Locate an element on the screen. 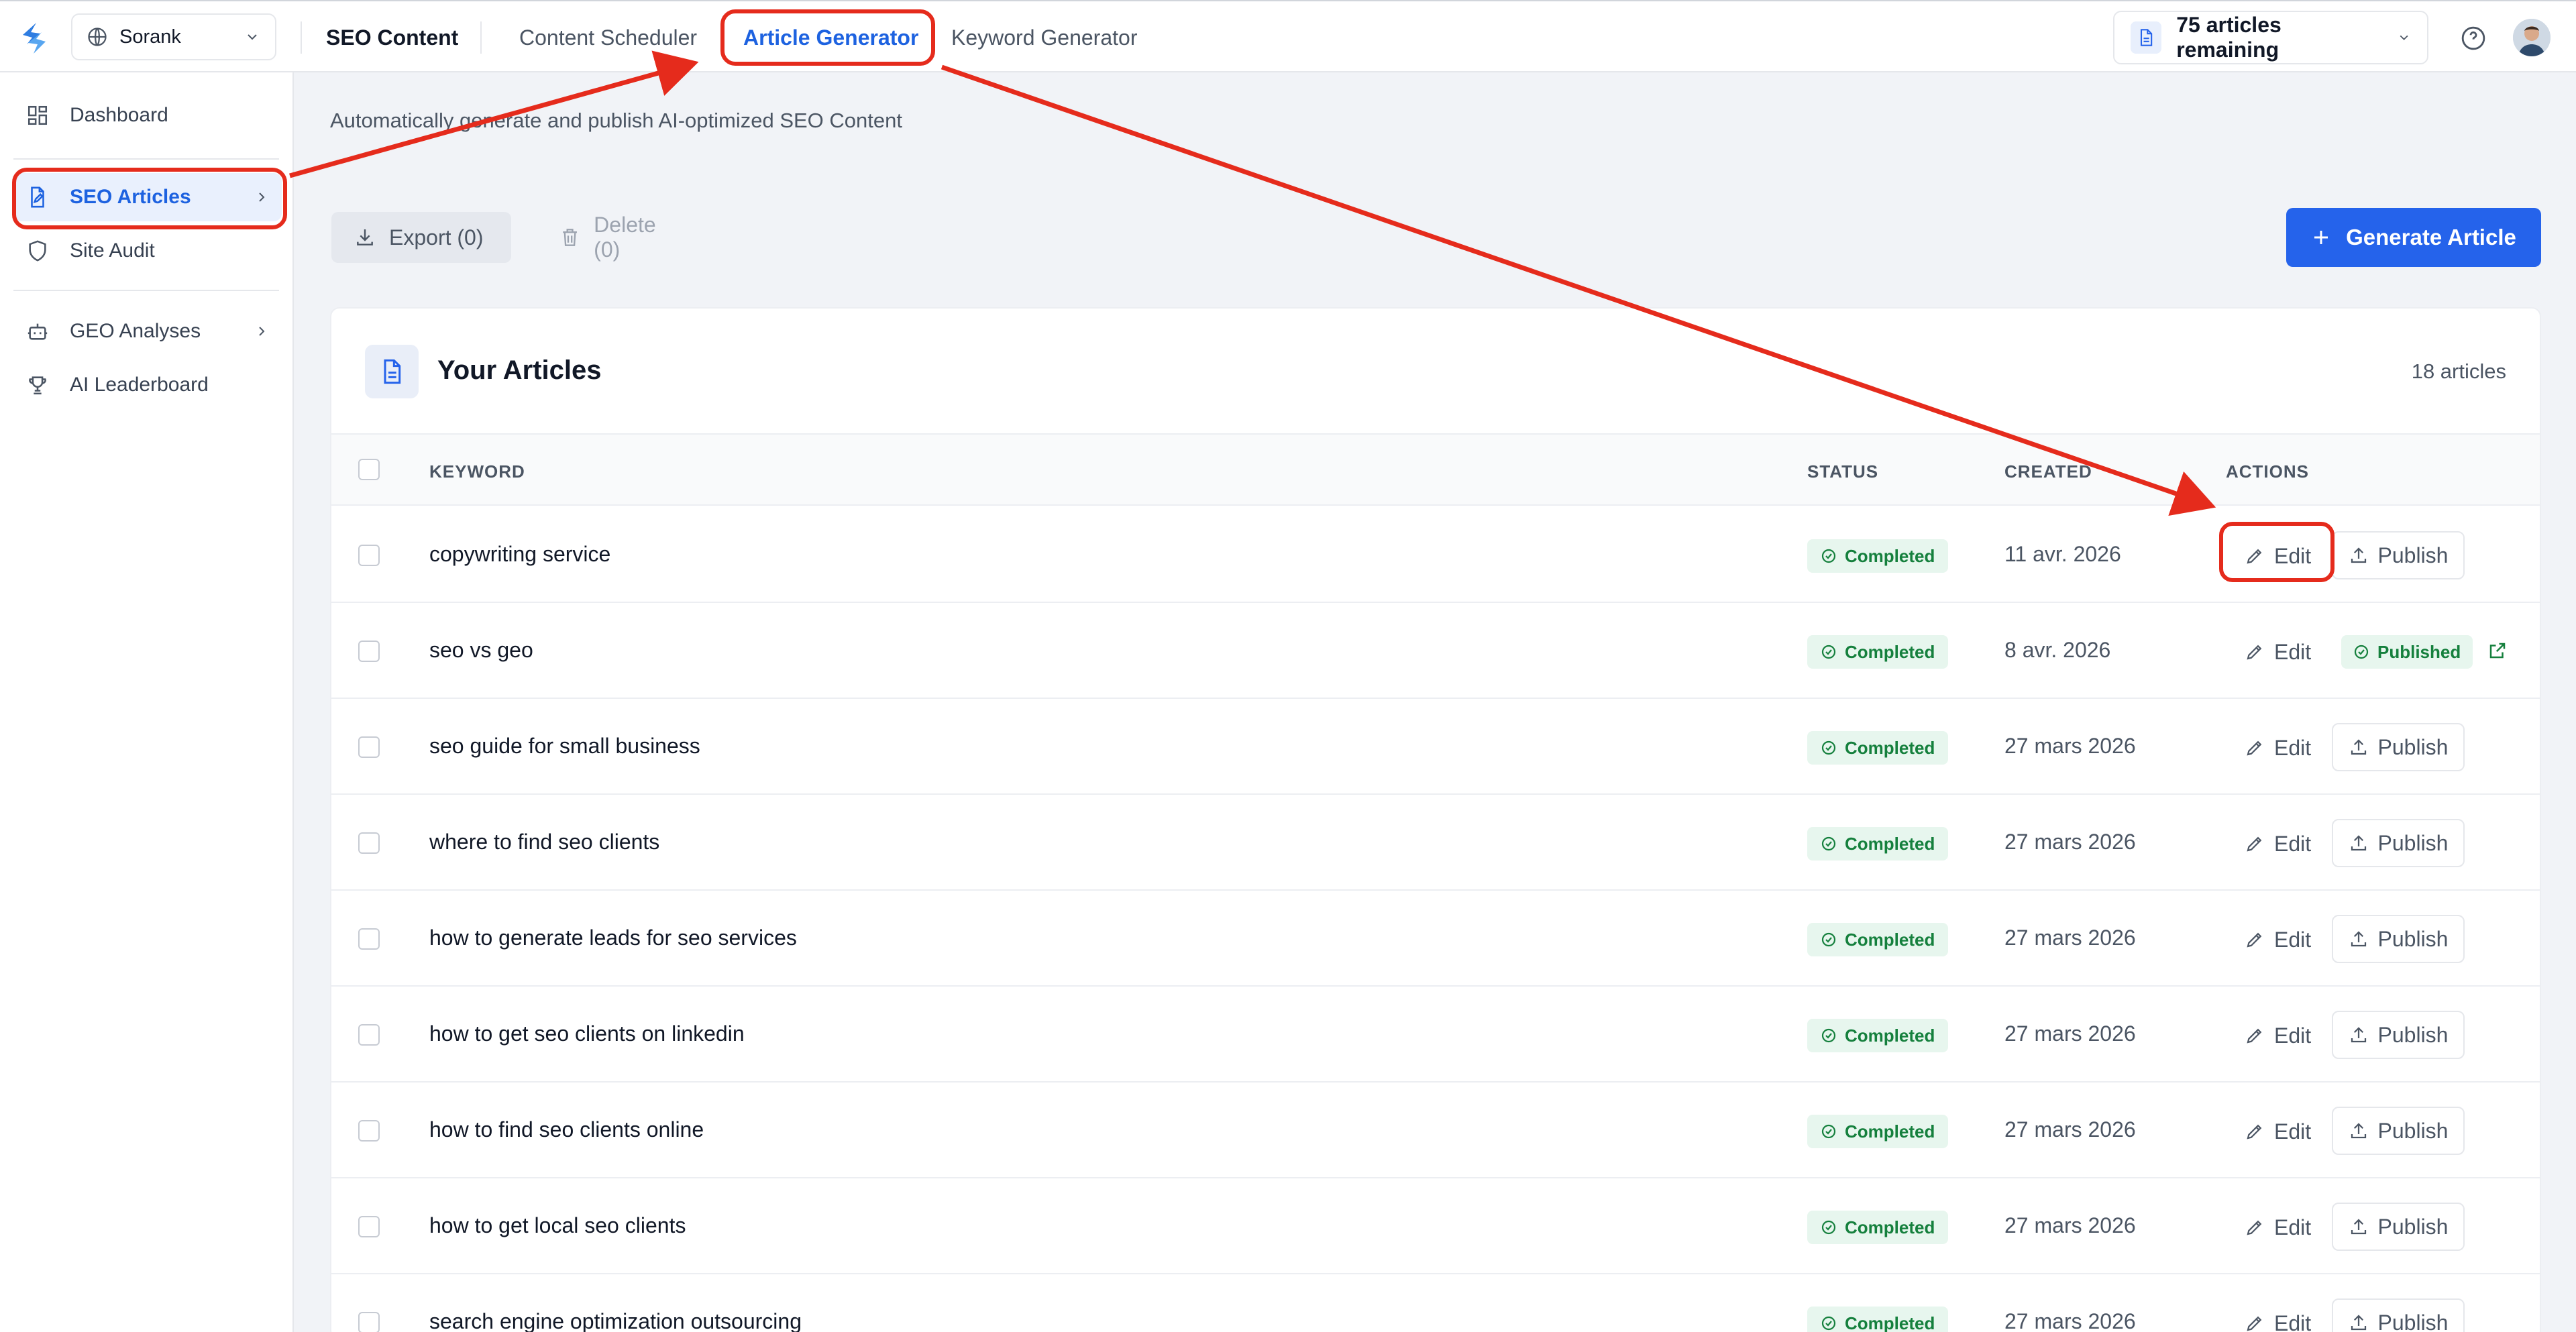 This screenshot has height=1332, width=2576. keyword-cell: search engine optimization outsourcing is located at coordinates (615, 1320).